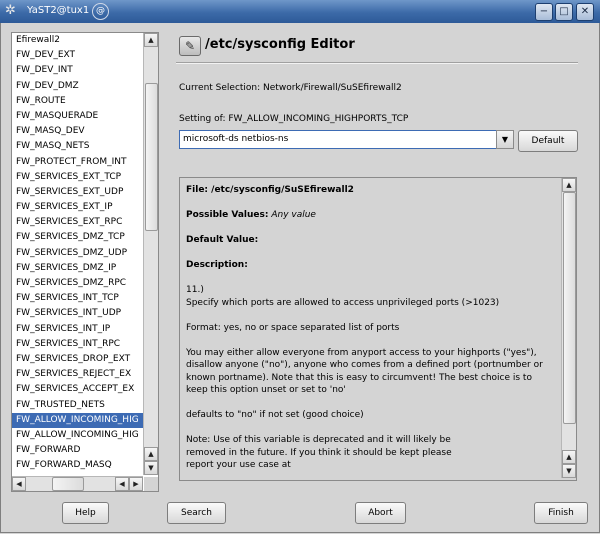  What do you see at coordinates (77, 116) in the screenshot?
I see `list-item: FW_MASQUERADE` at bounding box center [77, 116].